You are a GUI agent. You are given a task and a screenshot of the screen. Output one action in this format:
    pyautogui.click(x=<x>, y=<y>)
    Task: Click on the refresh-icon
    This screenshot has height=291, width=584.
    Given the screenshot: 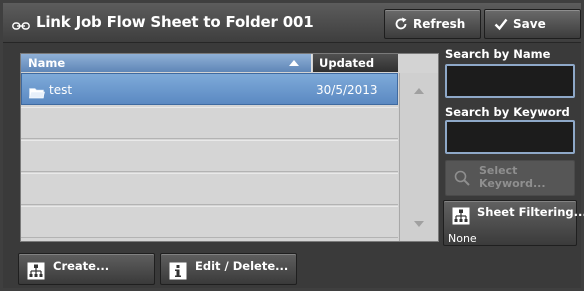 What is the action you would take?
    pyautogui.click(x=401, y=24)
    